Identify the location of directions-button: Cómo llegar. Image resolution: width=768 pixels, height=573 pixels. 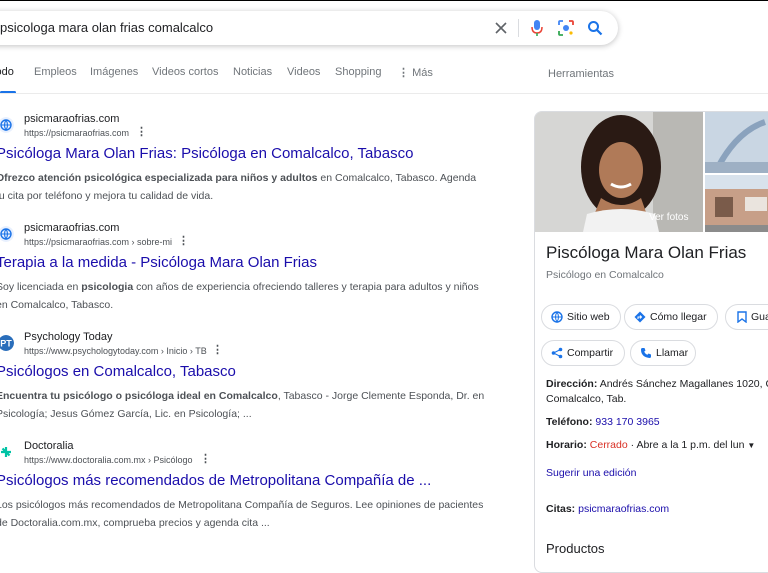
(671, 317).